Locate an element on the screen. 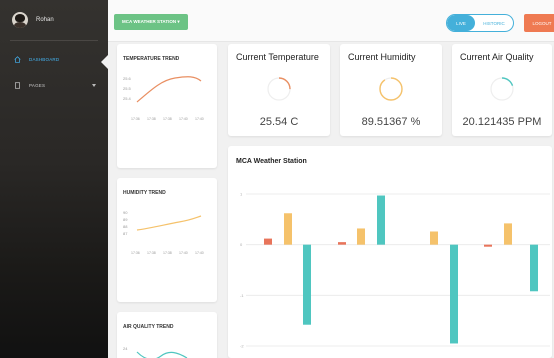 This screenshot has width=554, height=358. y-tick-label: 1 is located at coordinates (241, 194).